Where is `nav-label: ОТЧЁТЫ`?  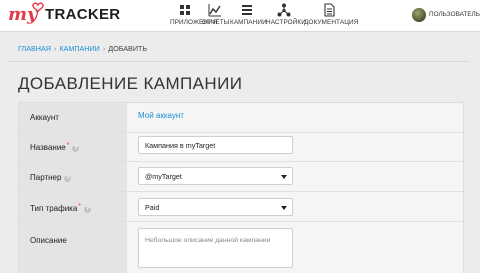 nav-label: ОТЧЁТЫ is located at coordinates (216, 22).